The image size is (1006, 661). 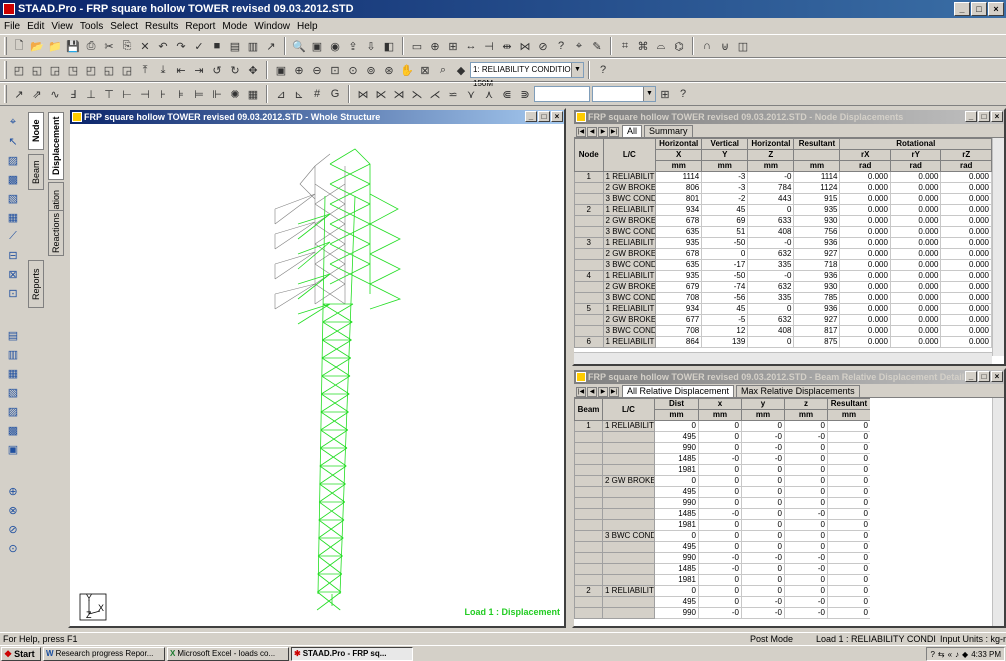 What do you see at coordinates (725, 276) in the screenshot?
I see `table-cell: -50` at bounding box center [725, 276].